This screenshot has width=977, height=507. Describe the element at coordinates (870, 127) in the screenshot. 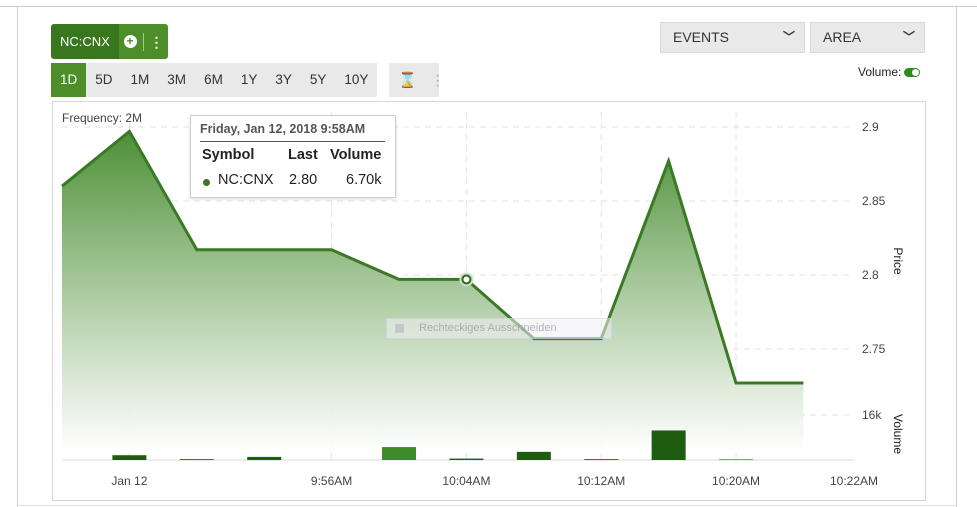

I see `y-tick-label: 2.9` at that location.